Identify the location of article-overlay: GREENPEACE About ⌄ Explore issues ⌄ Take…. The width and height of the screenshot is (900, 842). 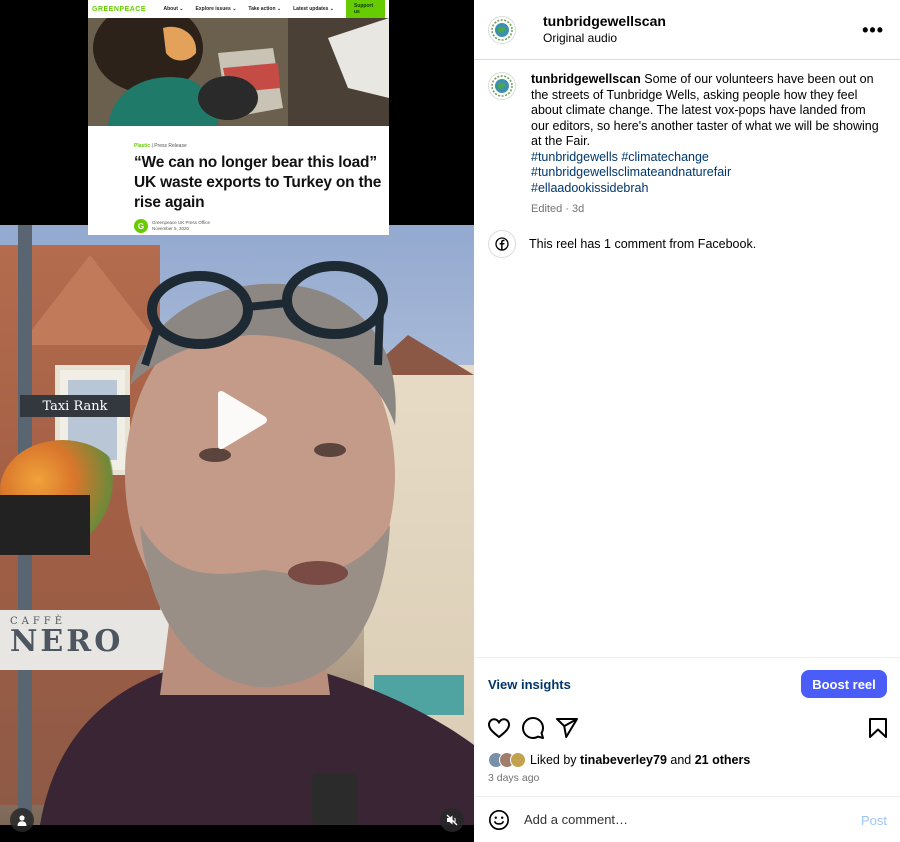
(238, 117).